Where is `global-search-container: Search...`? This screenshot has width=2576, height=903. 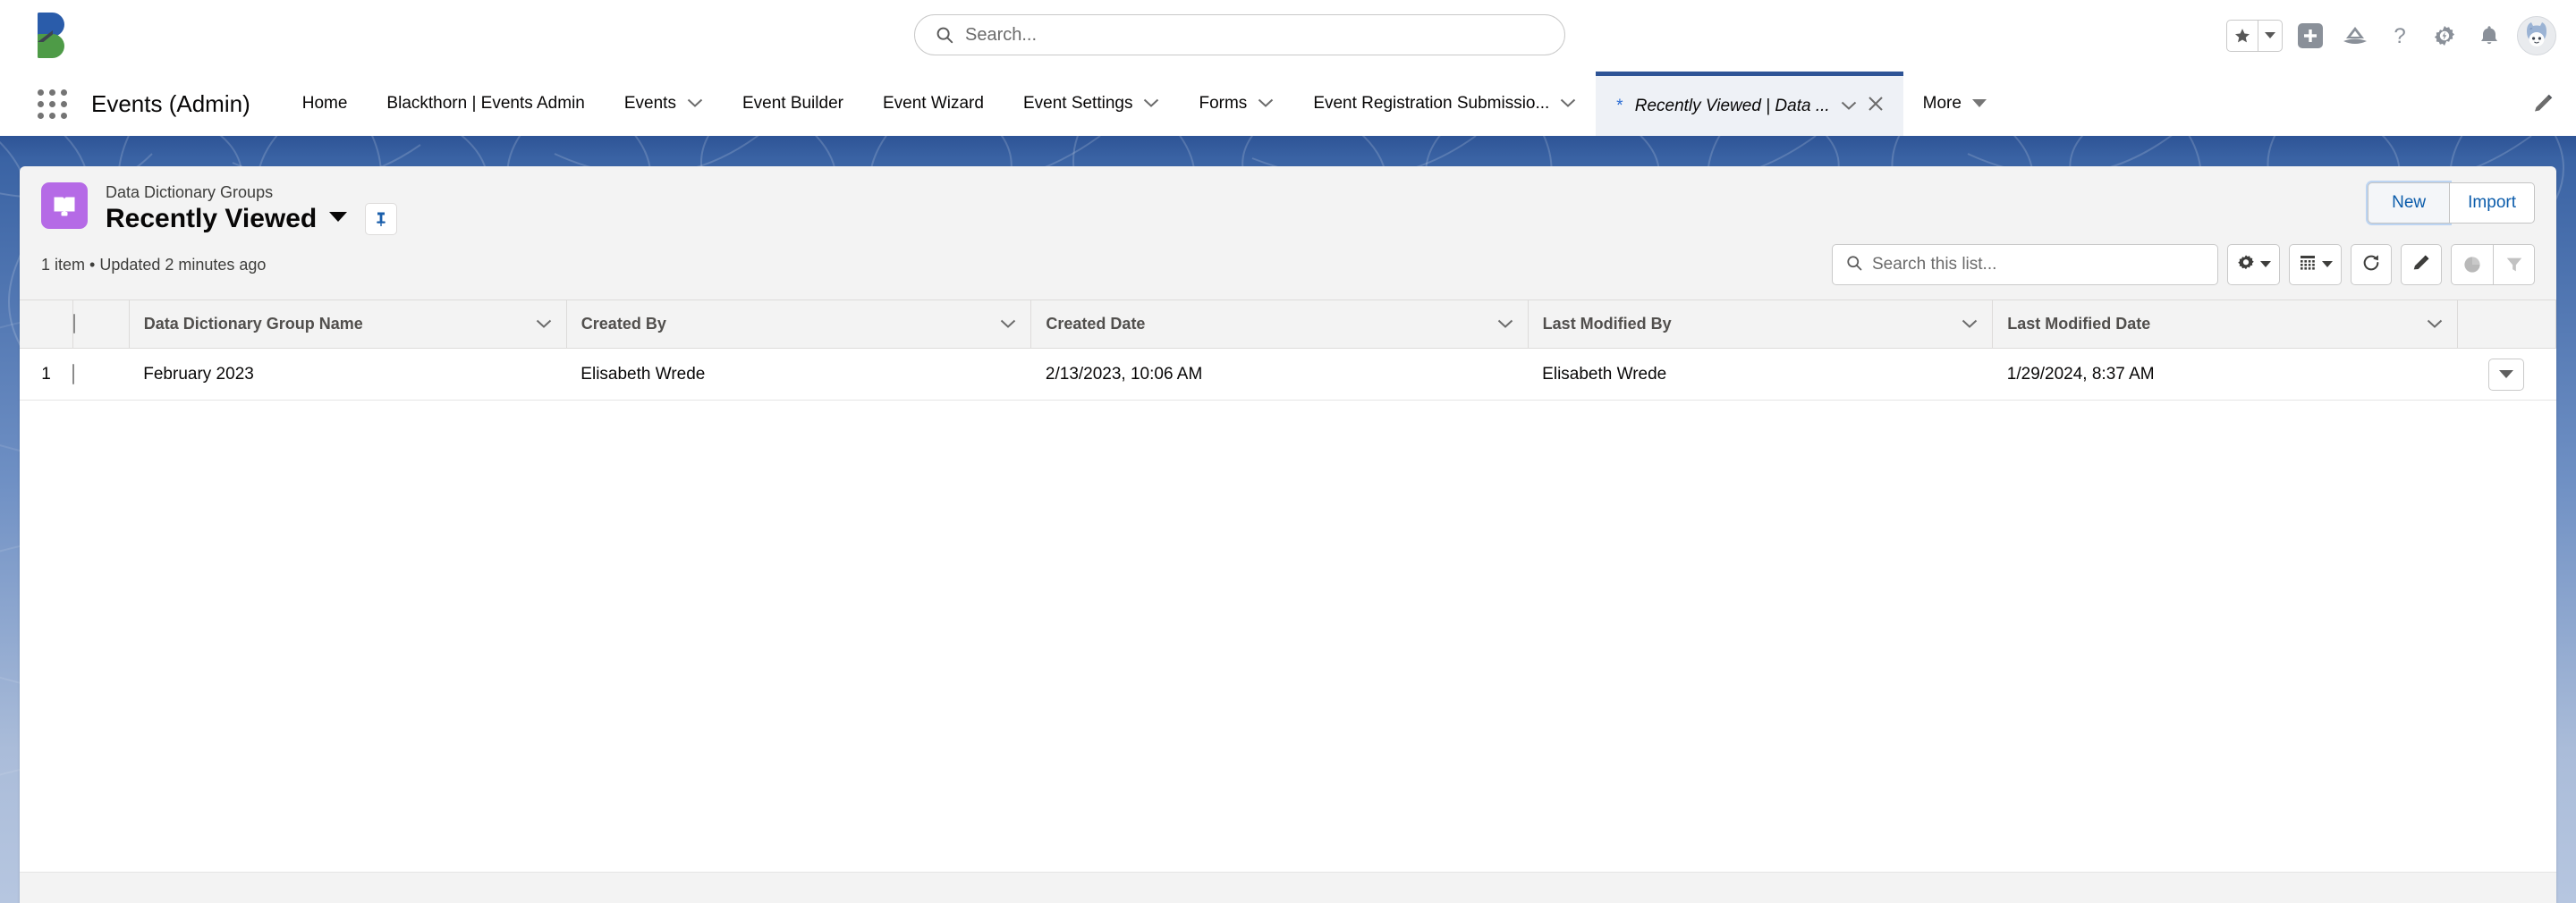 global-search-container: Search... is located at coordinates (1239, 34).